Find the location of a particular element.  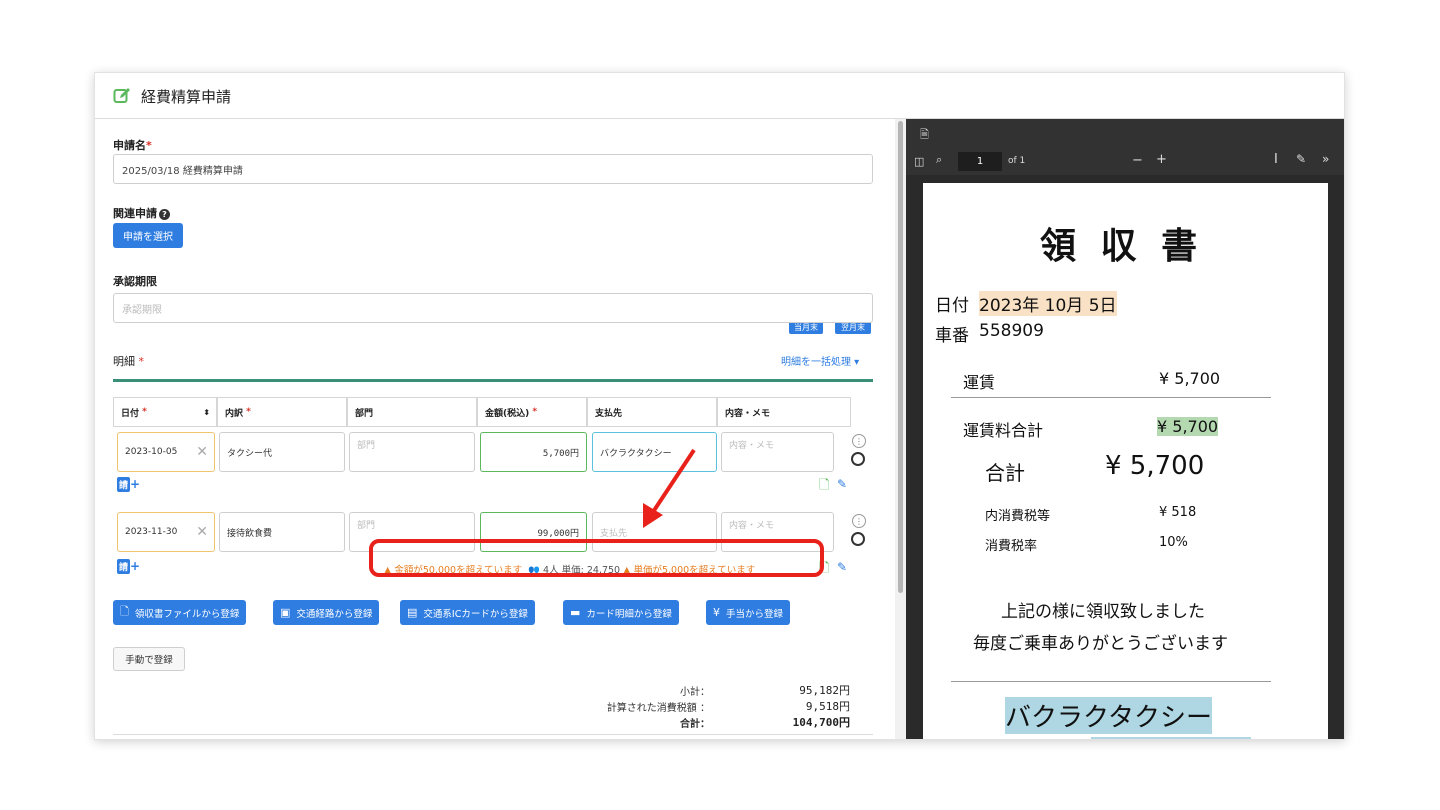

page-header: 経費精算申請 is located at coordinates (719, 96).